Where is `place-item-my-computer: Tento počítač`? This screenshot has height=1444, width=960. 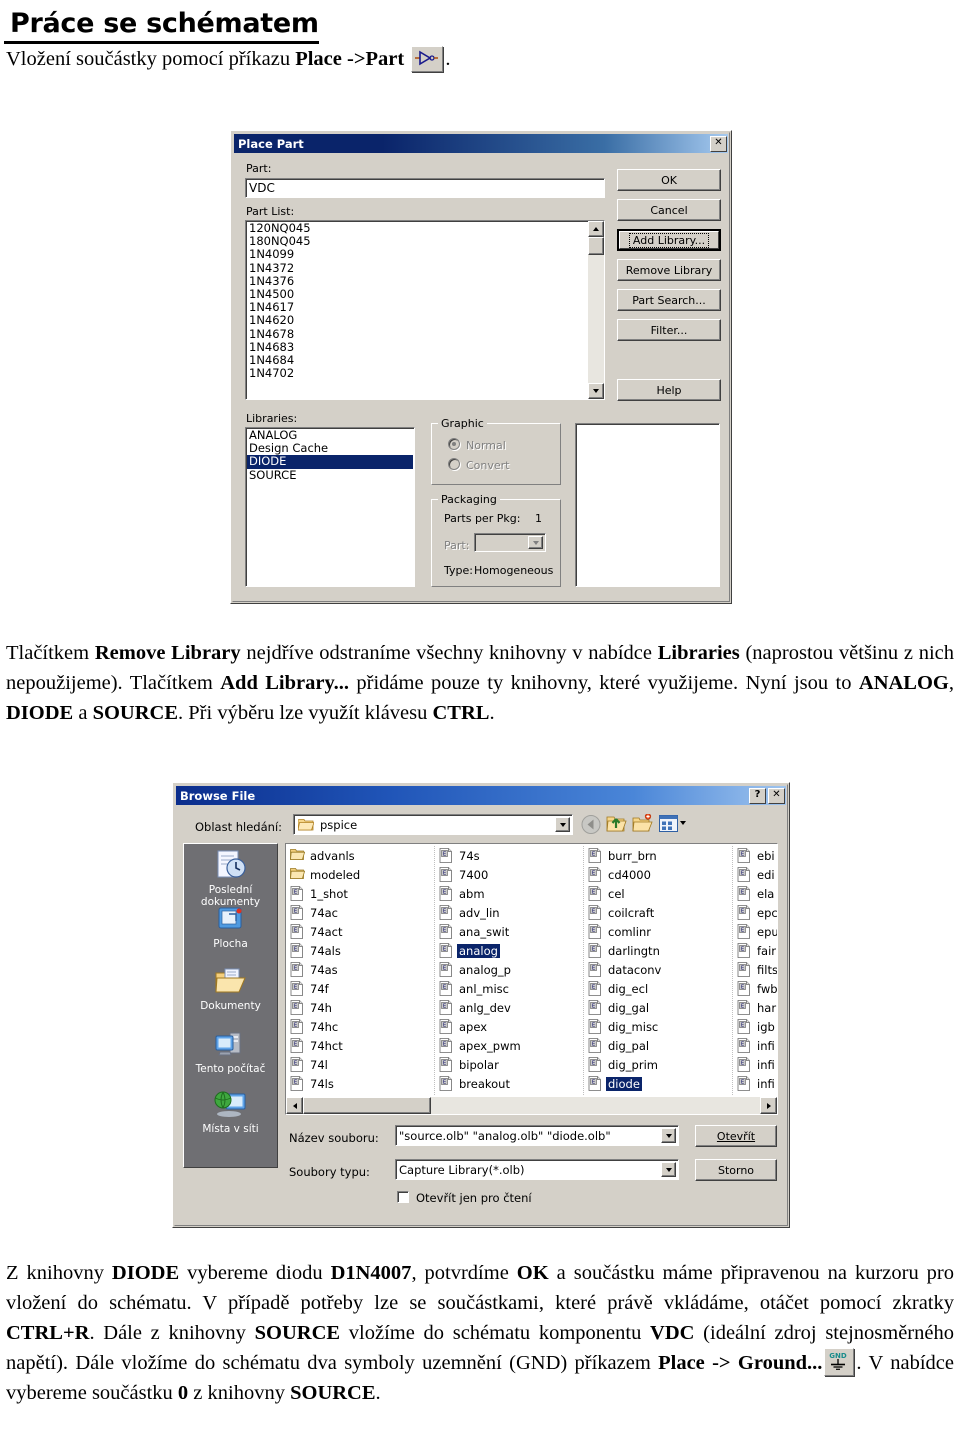
place-item-my-computer: Tento počítač is located at coordinates (230, 1053).